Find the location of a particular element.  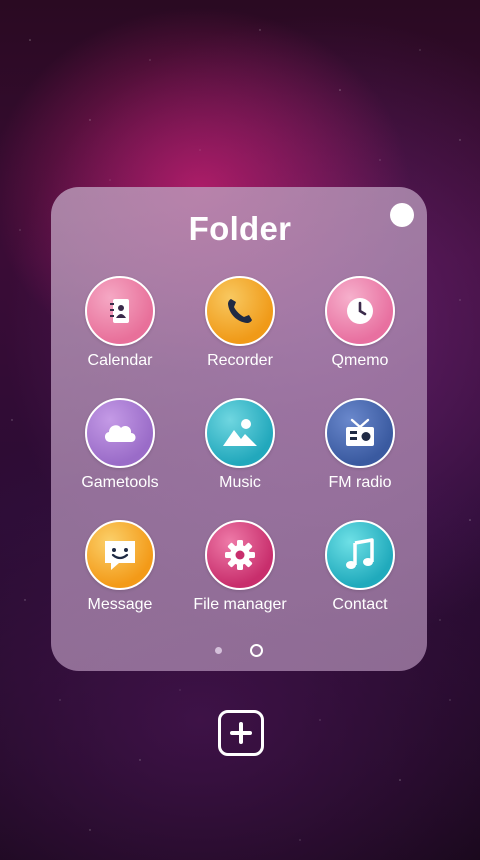

app-music: Music is located at coordinates (240, 453).